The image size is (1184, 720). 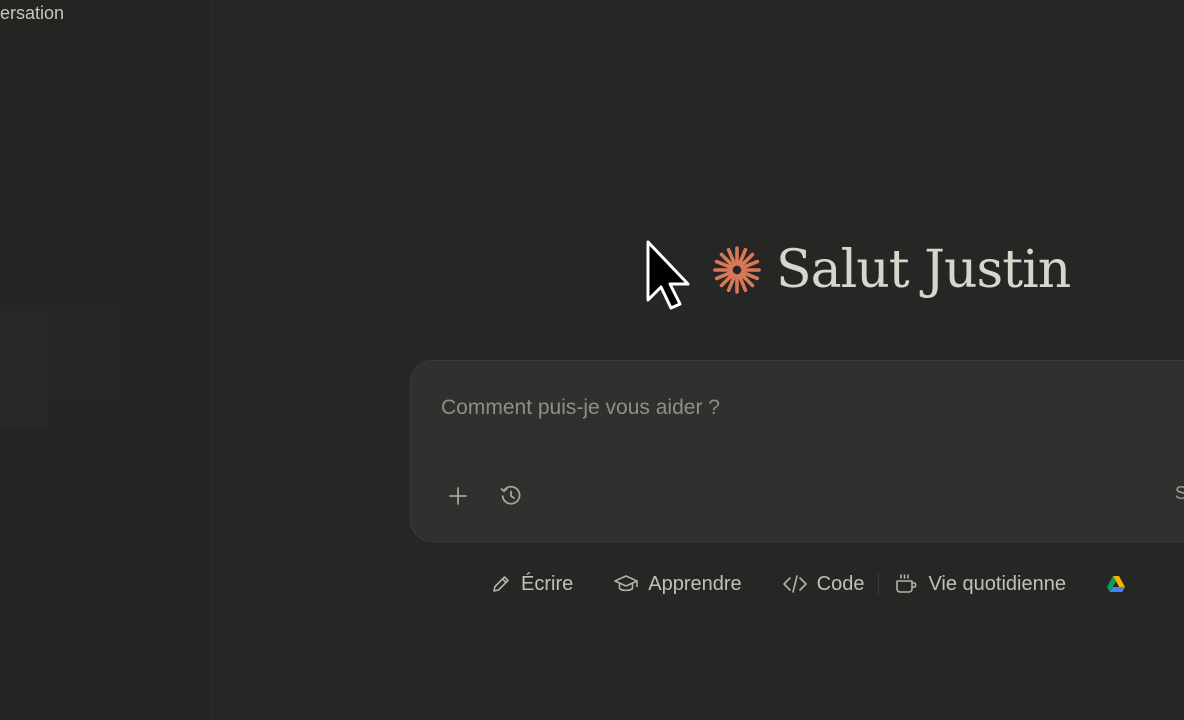 I want to click on greeting: Salut Justin, so click(x=891, y=270).